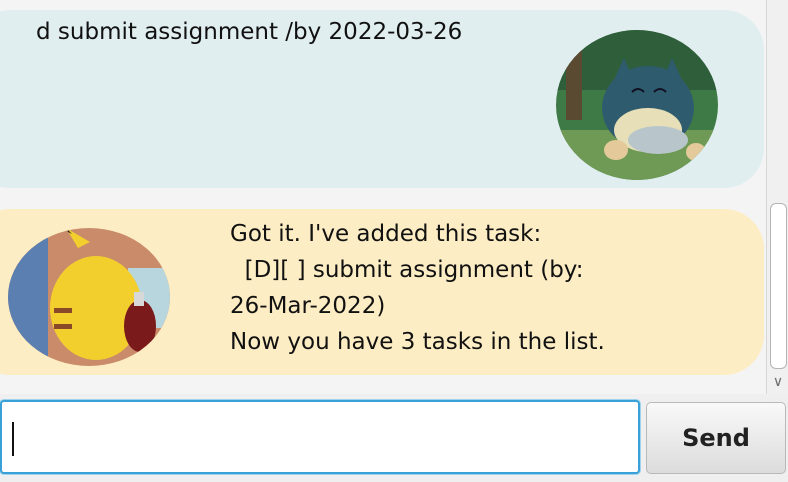 This screenshot has height=482, width=788. What do you see at coordinates (778, 286) in the screenshot?
I see `scrollbar-thumb` at bounding box center [778, 286].